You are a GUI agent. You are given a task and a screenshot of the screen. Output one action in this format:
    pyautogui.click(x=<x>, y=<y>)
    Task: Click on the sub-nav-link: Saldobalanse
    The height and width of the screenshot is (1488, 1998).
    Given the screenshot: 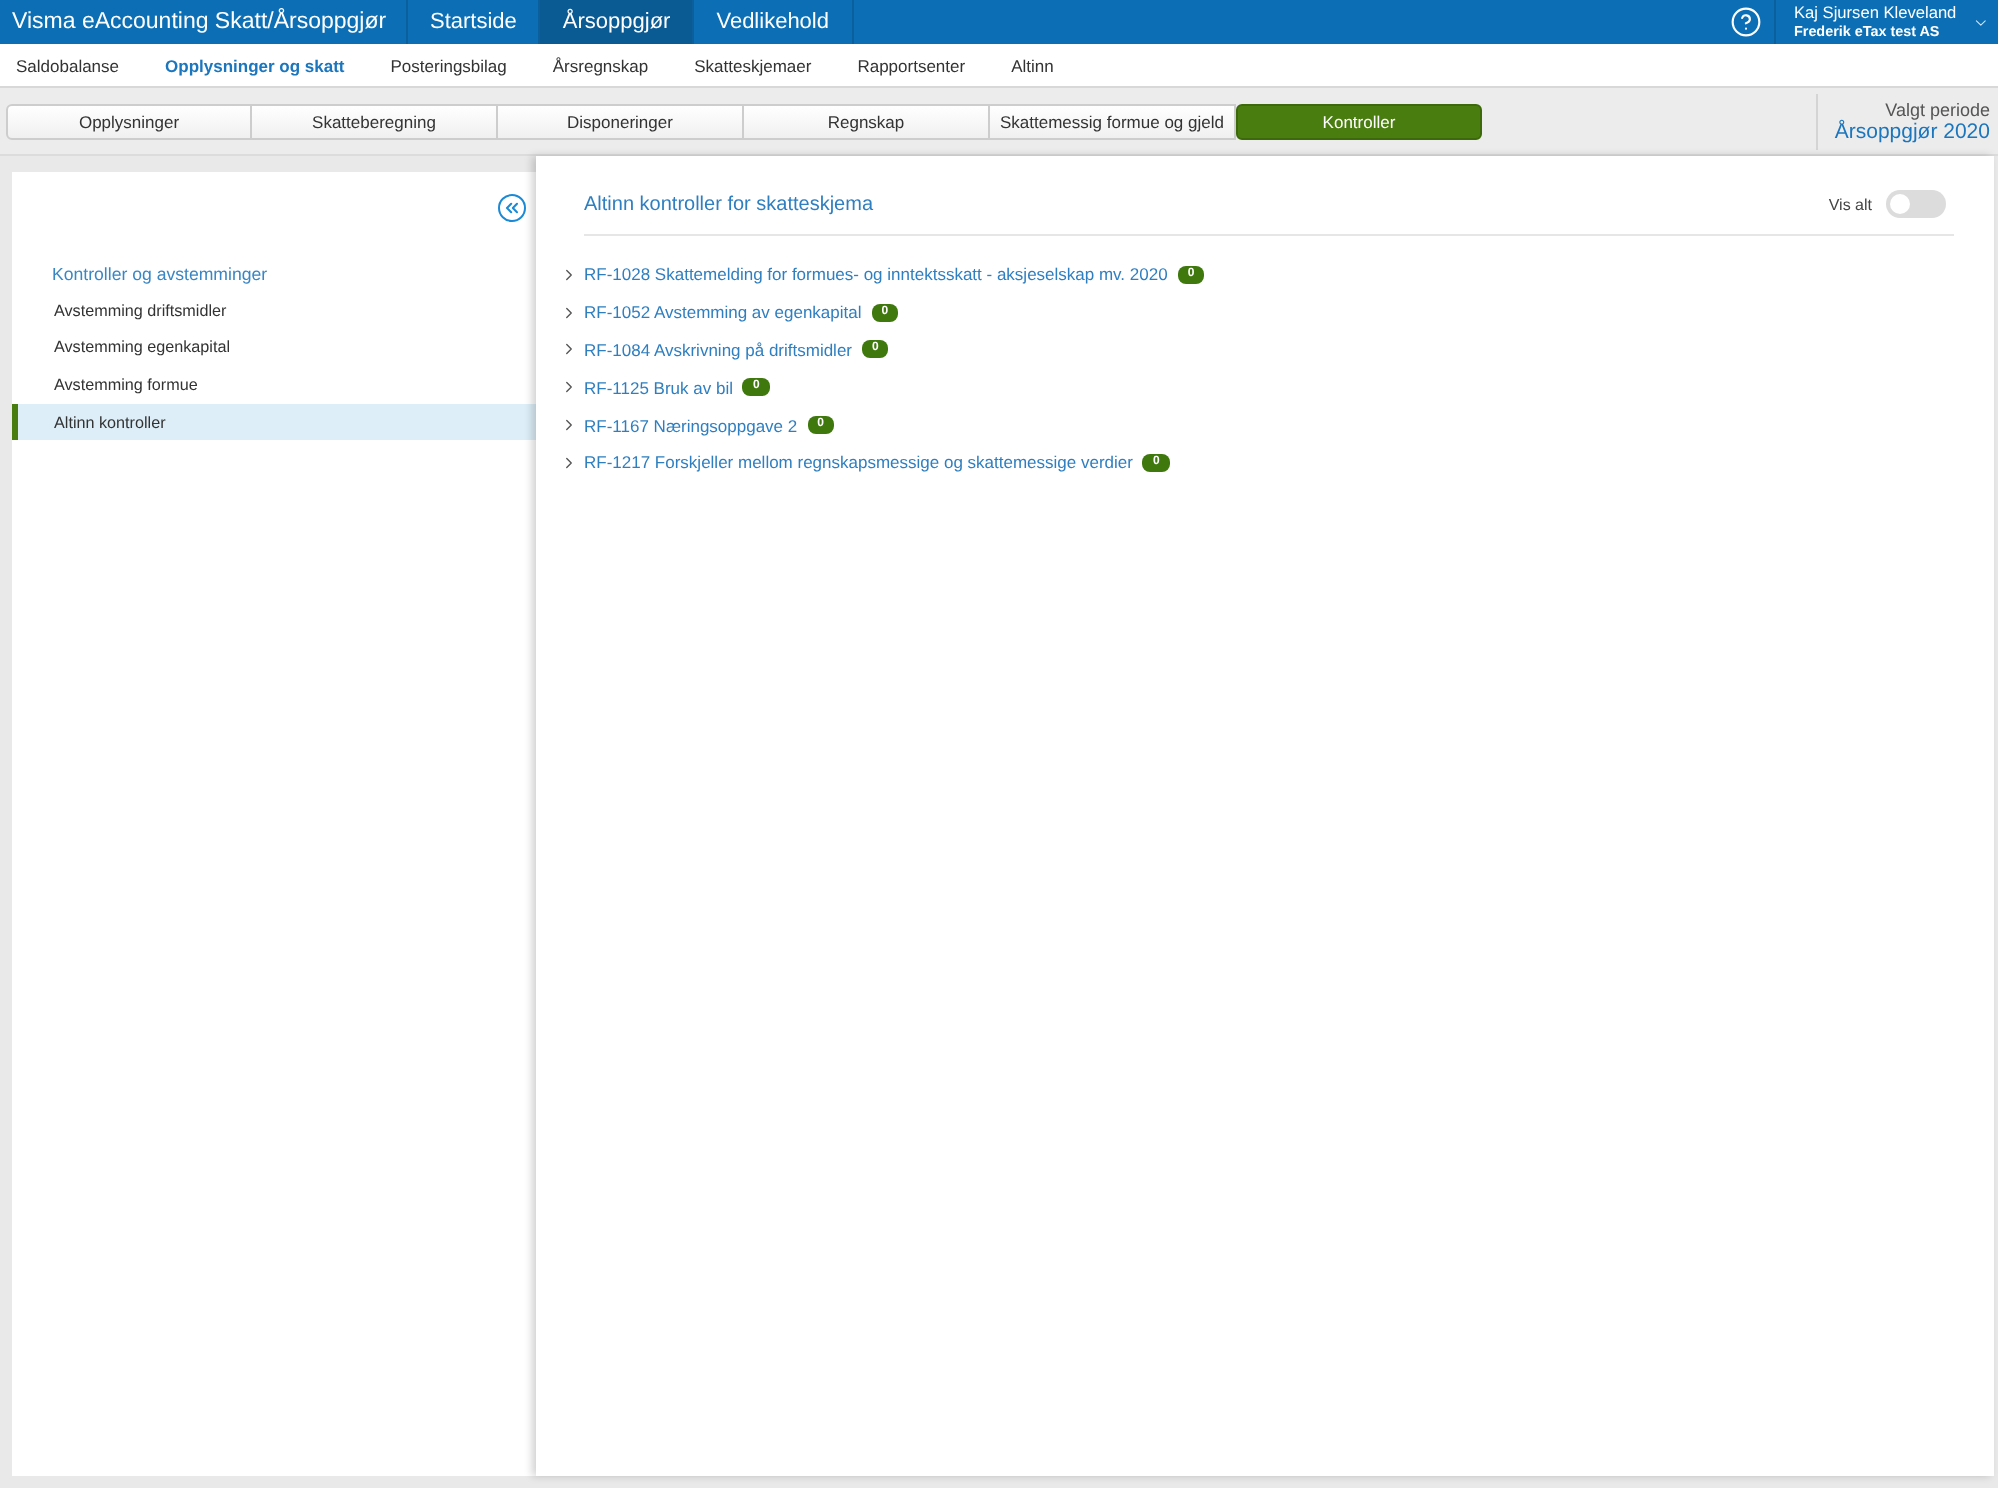 What is the action you would take?
    pyautogui.click(x=68, y=65)
    